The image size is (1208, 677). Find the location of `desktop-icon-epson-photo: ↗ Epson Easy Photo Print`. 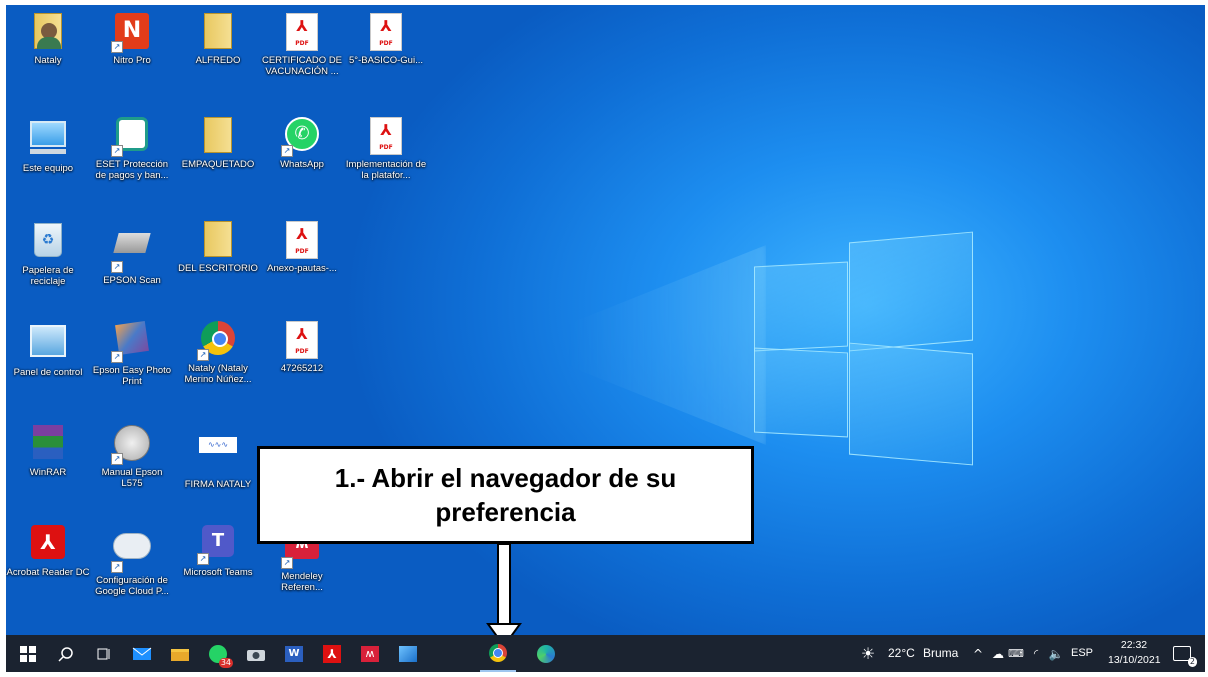

desktop-icon-epson-photo: ↗ Epson Easy Photo Print is located at coordinates (132, 354).